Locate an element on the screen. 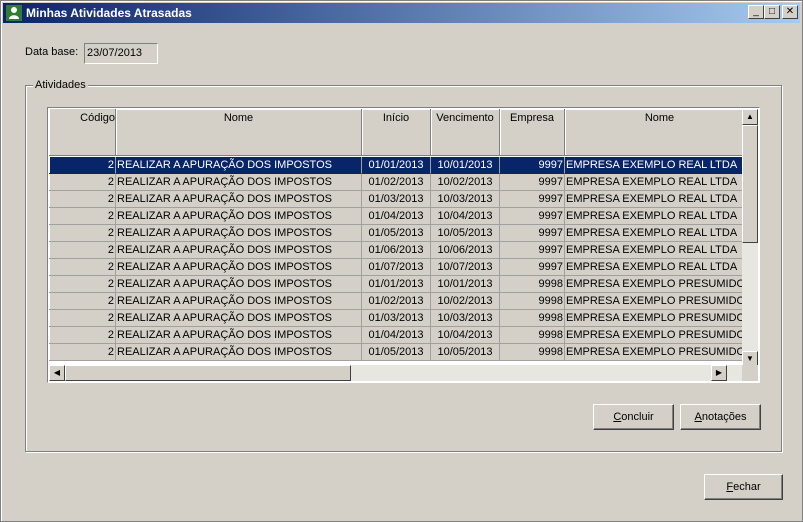 Image resolution: width=803 pixels, height=522 pixels. column-header-nome-empresa: Nome is located at coordinates (653, 132).